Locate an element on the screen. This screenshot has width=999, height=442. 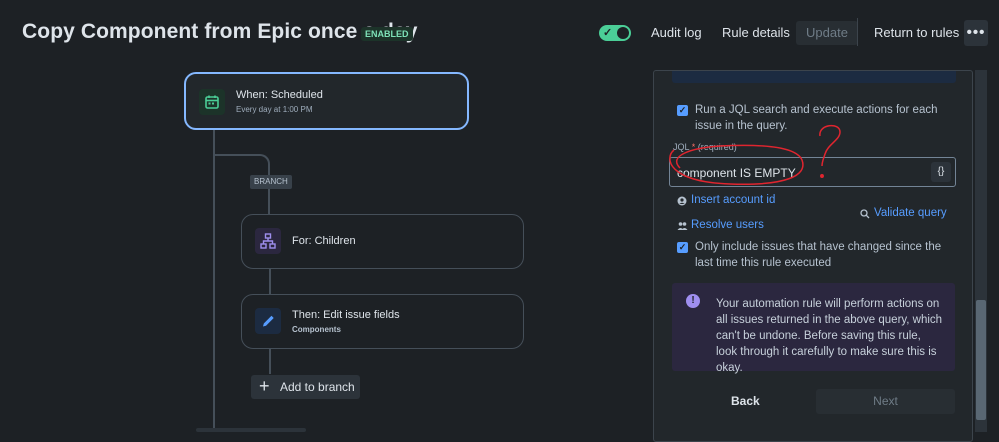
rule-title: Copy Component from Epic once a day is located at coordinates (220, 31).